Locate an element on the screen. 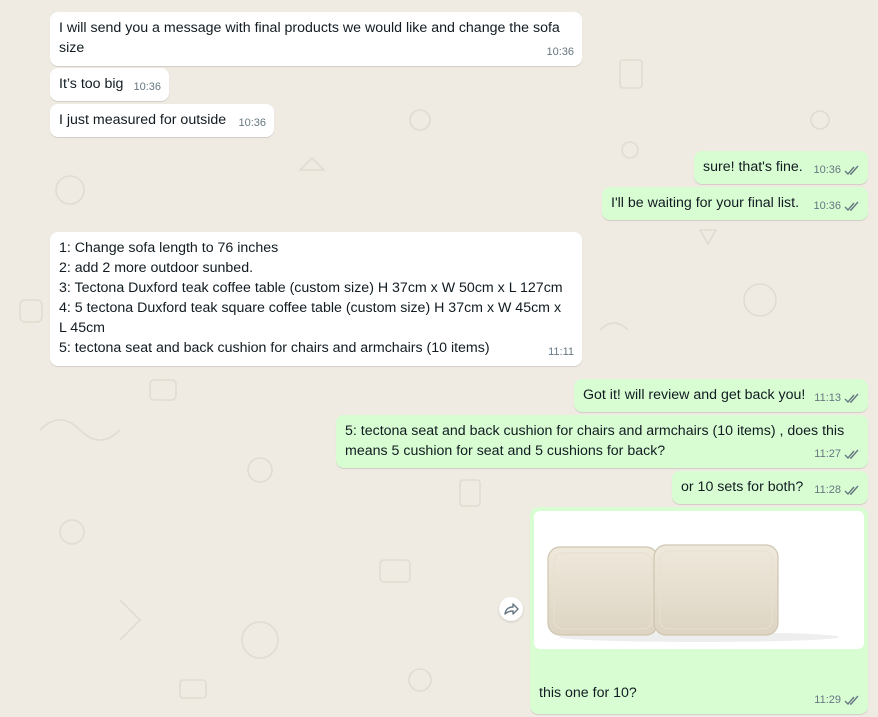  outgoing-message-5: or 10 sets for both? 11:28 is located at coordinates (770, 487).